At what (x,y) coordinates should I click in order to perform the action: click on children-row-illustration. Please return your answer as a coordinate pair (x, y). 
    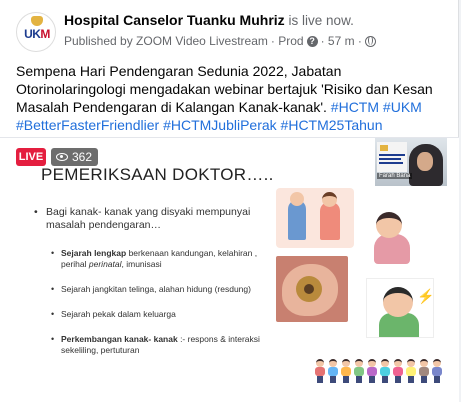
    Looking at the image, I should click on (384, 372).